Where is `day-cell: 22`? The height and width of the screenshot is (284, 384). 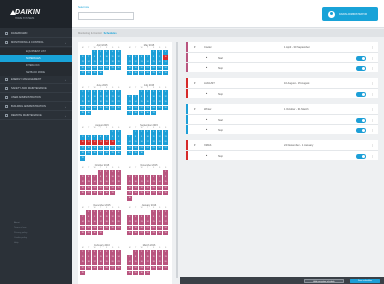 day-cell: 22 is located at coordinates (112, 148).